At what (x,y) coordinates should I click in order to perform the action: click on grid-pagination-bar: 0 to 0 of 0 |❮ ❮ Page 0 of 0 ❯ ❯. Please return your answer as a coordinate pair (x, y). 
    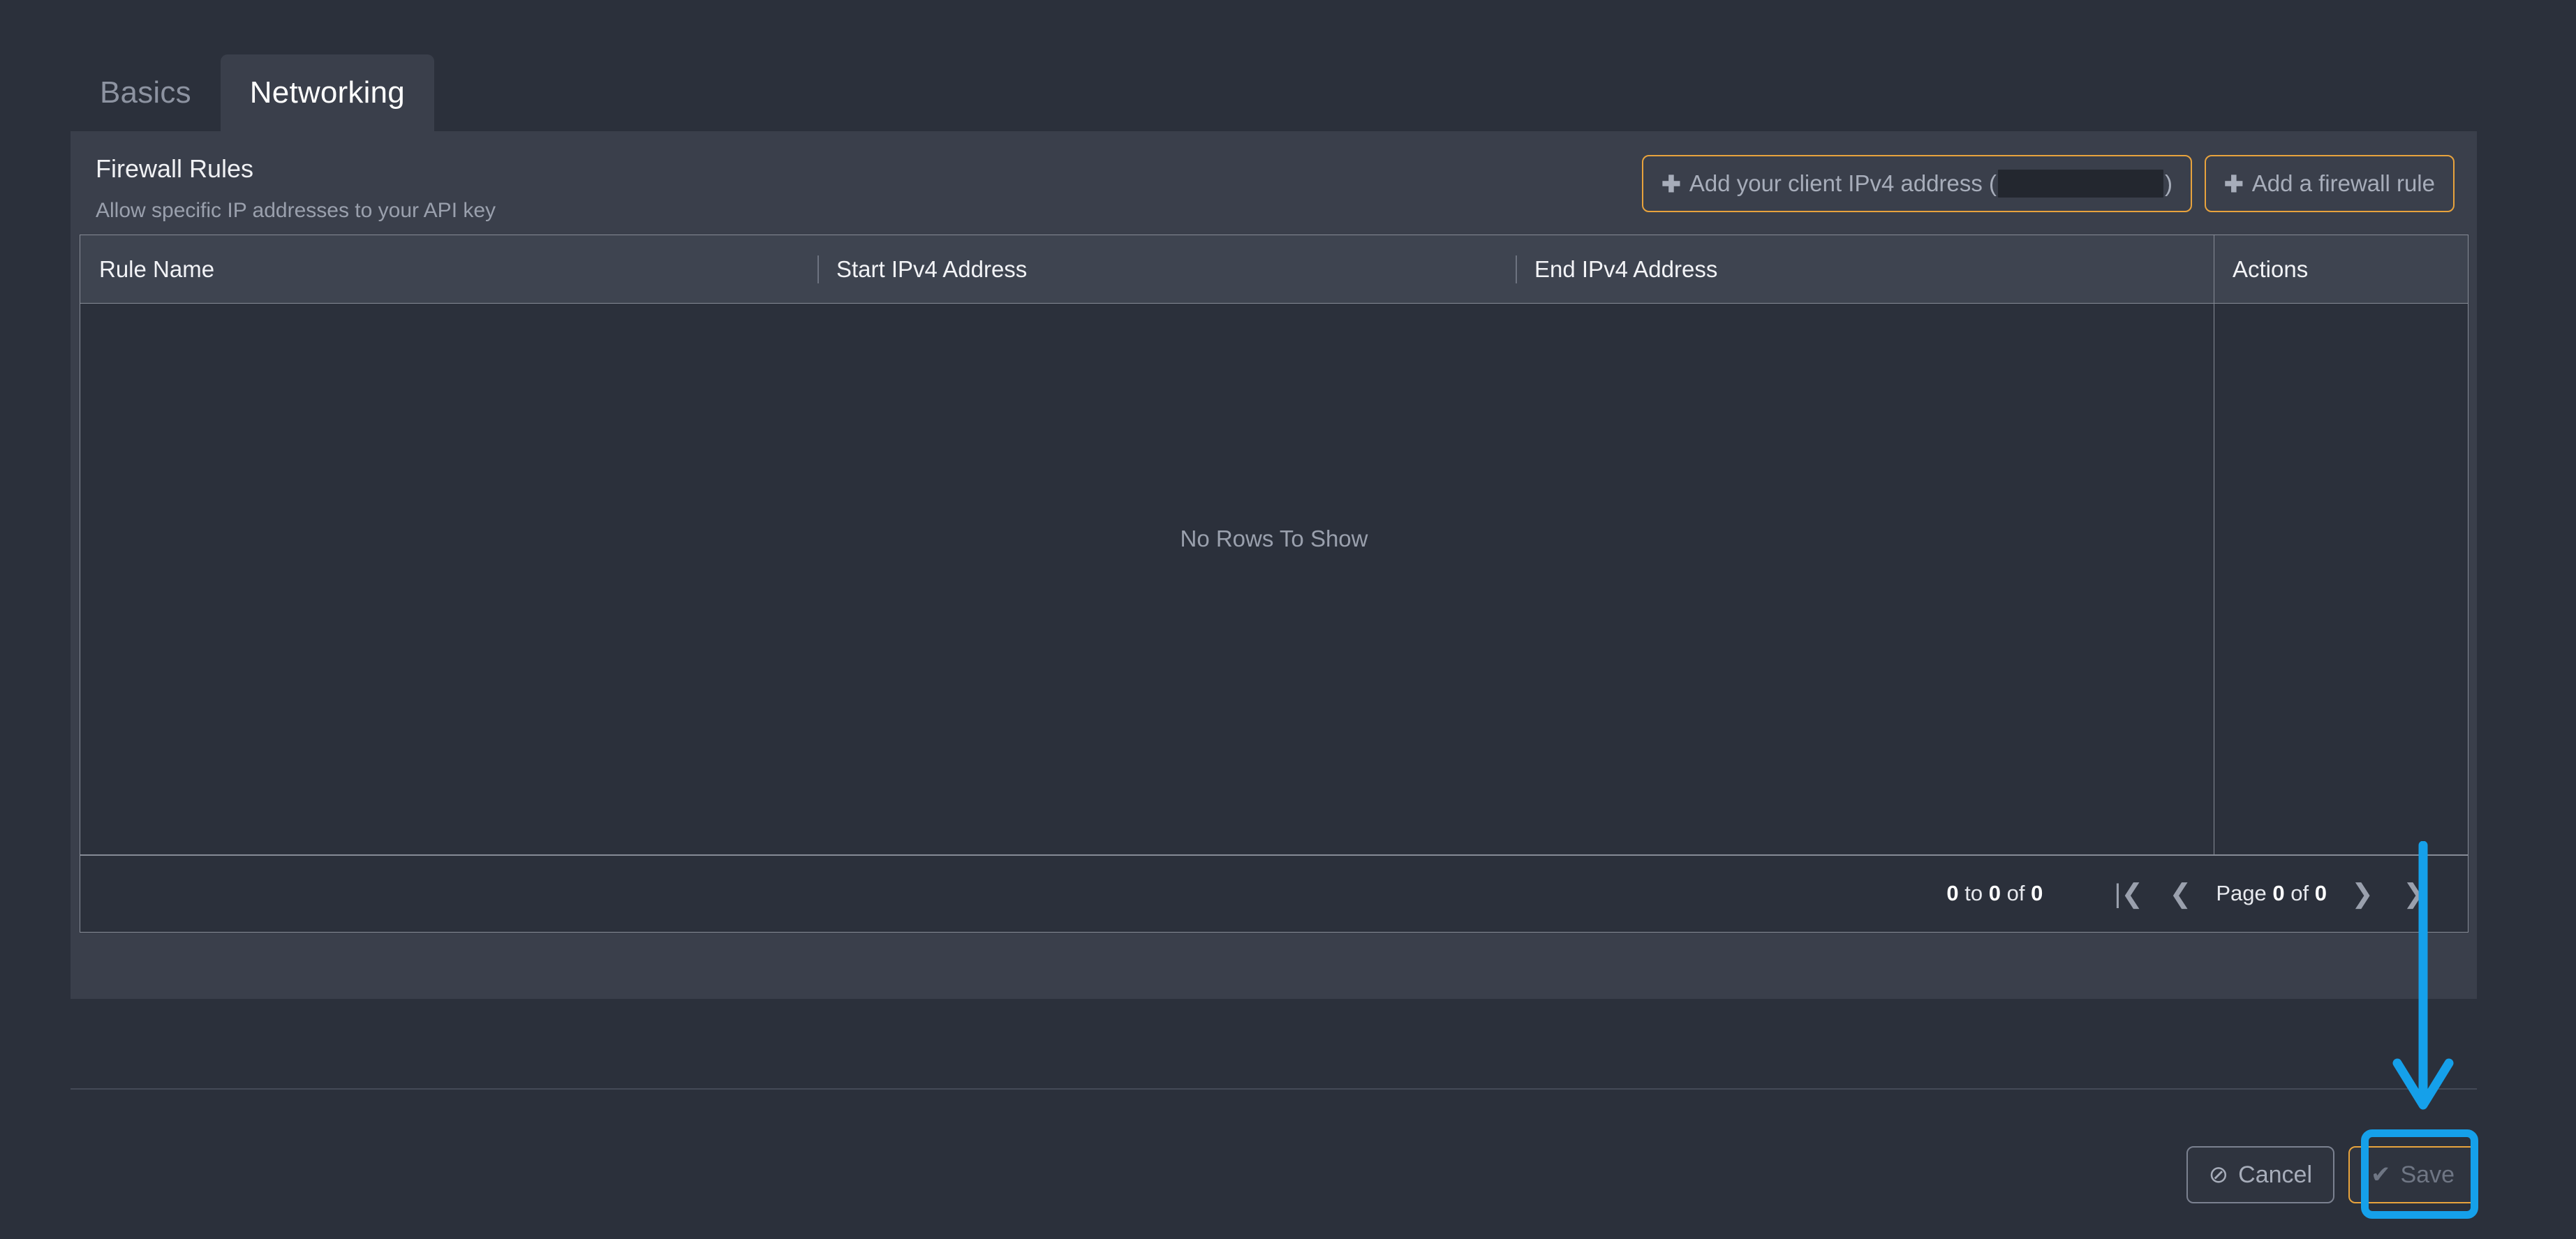
    Looking at the image, I should click on (1274, 892).